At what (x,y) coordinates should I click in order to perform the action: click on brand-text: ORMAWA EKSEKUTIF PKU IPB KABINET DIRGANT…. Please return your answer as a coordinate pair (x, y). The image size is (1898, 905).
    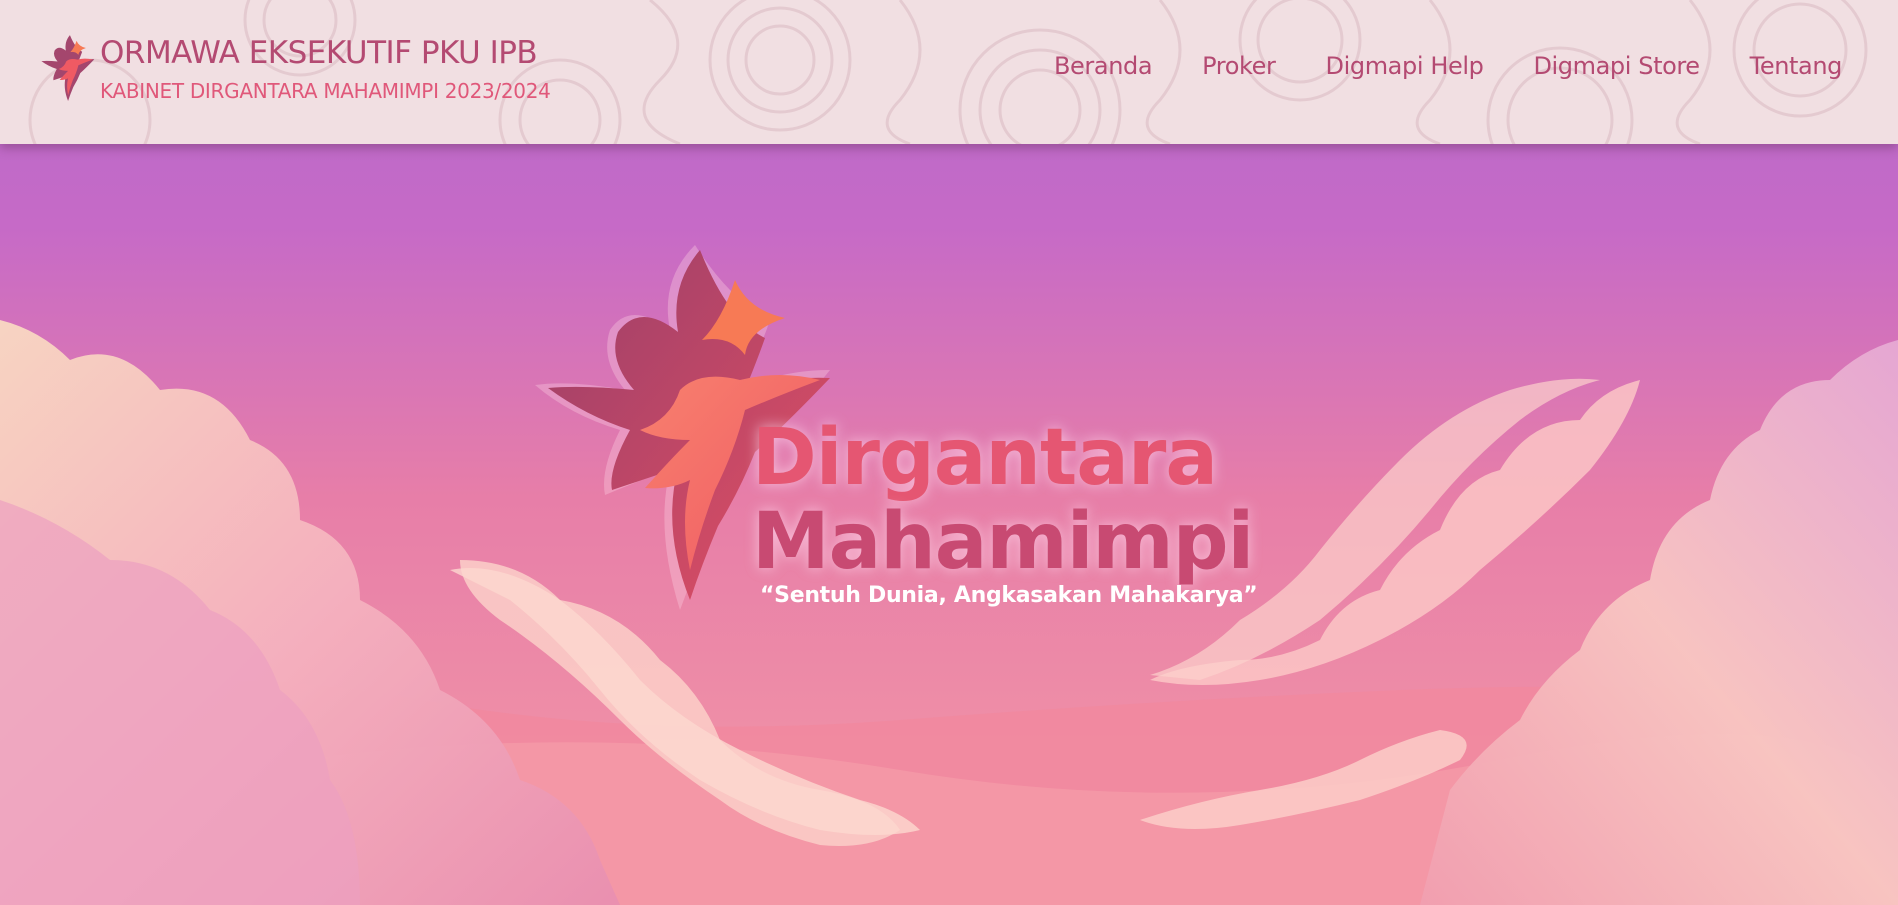
    Looking at the image, I should click on (325, 67).